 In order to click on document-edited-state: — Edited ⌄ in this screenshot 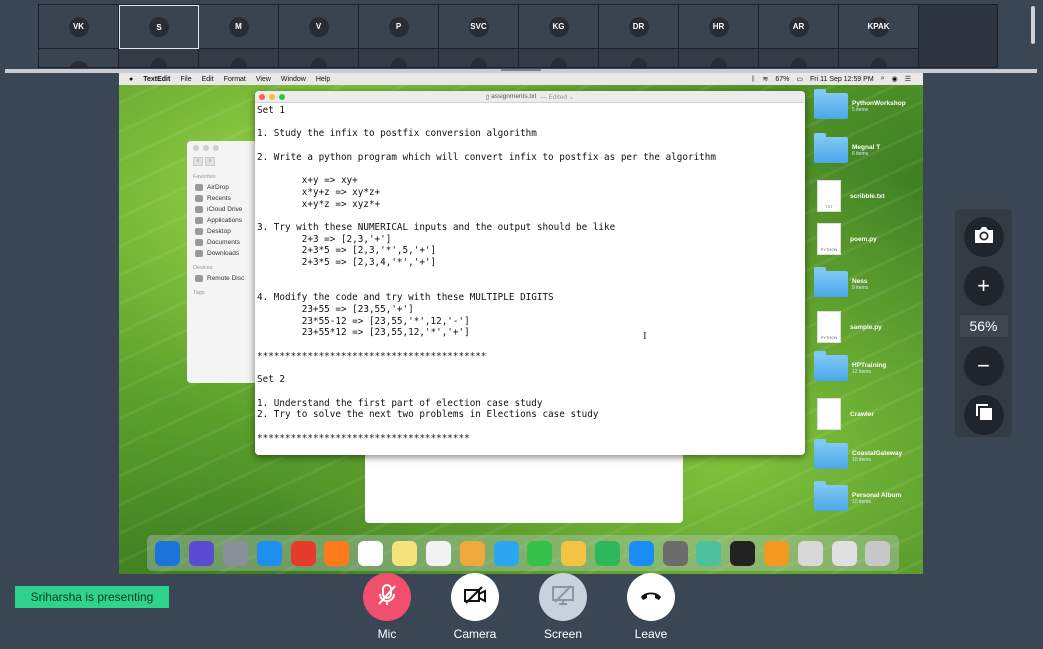, I will do `click(557, 97)`.